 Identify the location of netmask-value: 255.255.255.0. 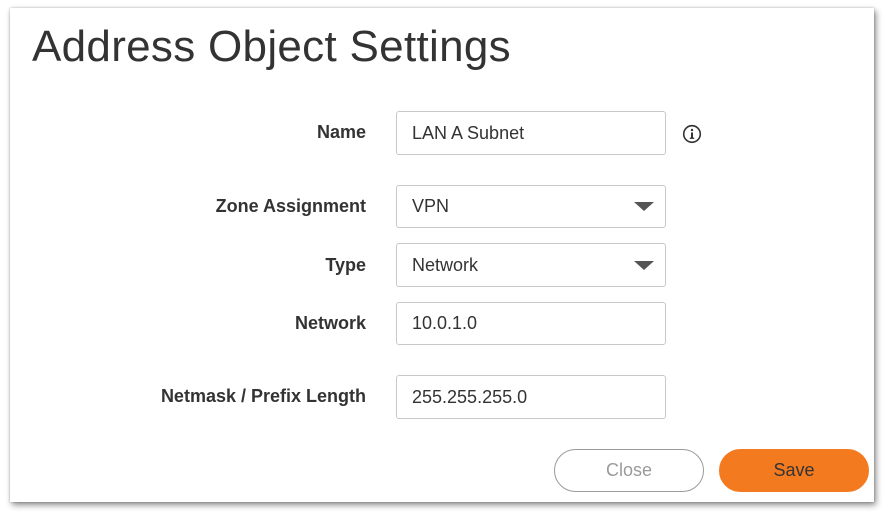
(470, 396).